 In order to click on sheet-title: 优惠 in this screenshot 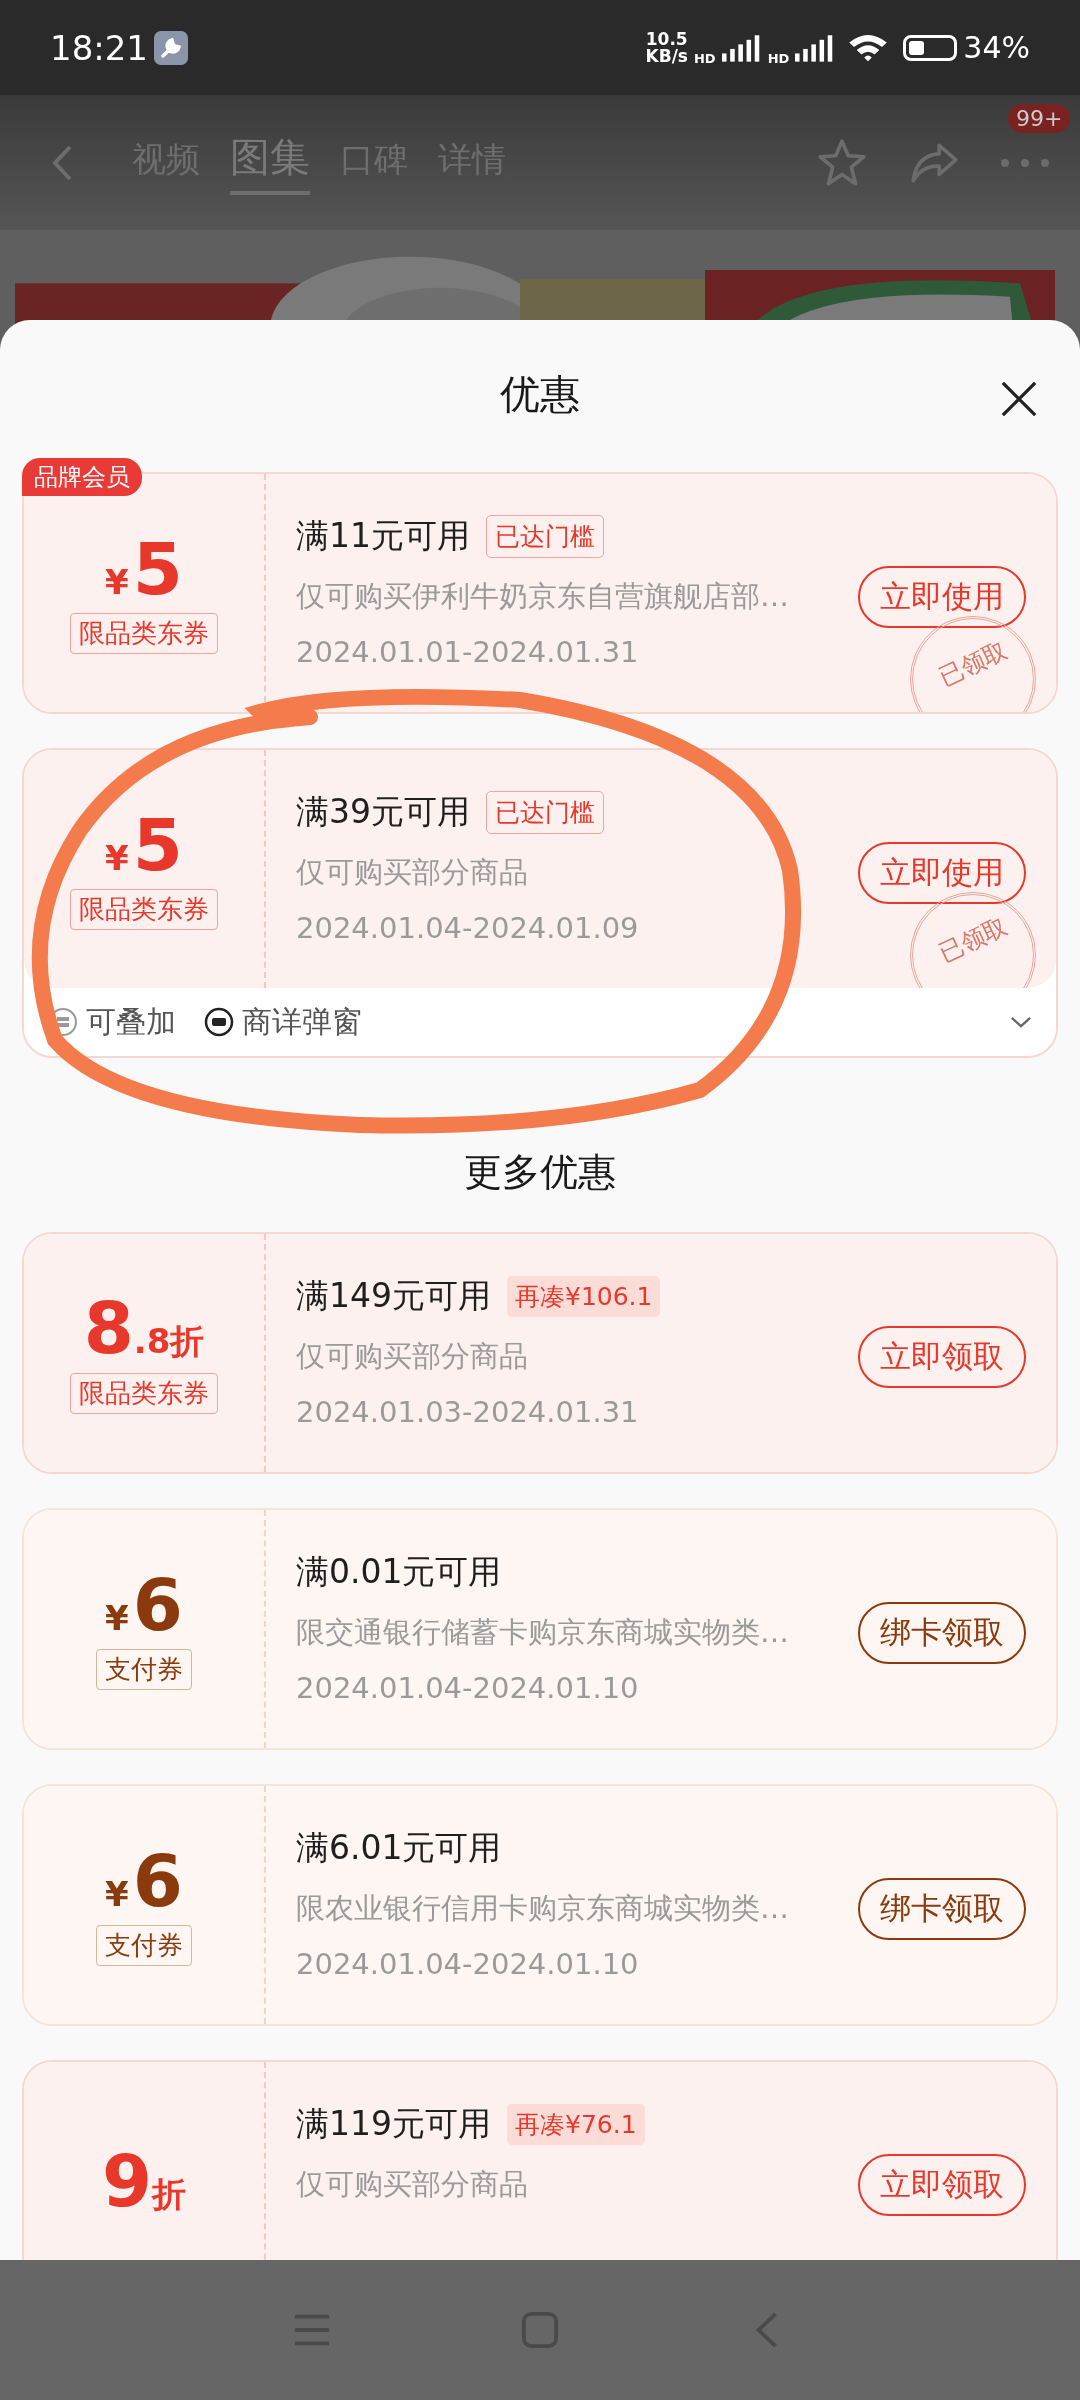, I will do `click(540, 394)`.